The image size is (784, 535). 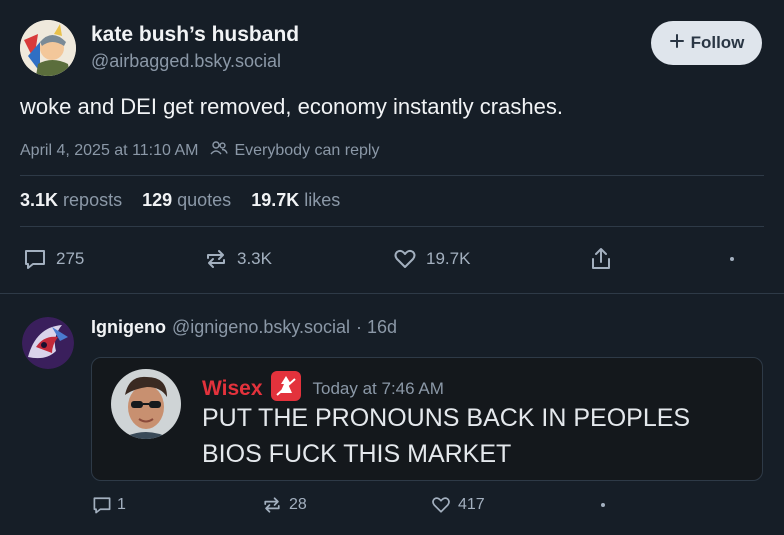 What do you see at coordinates (121, 504) in the screenshot?
I see `reply-reply-count: 1` at bounding box center [121, 504].